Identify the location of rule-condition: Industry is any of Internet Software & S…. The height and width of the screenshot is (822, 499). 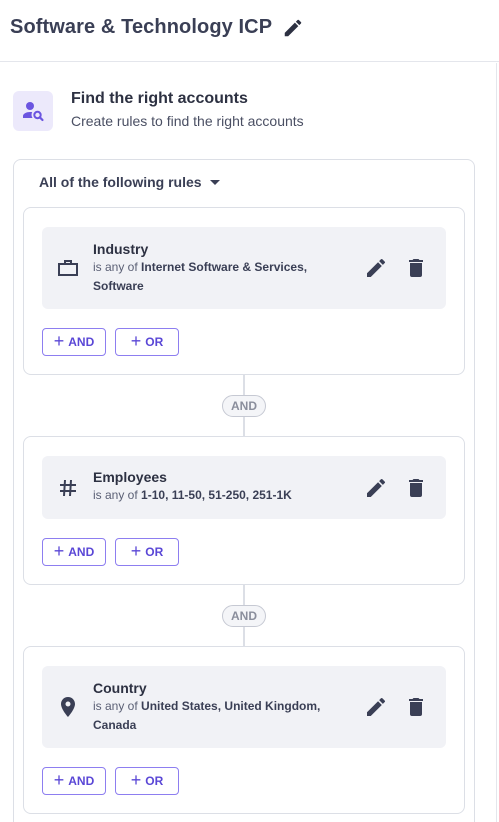
(244, 268).